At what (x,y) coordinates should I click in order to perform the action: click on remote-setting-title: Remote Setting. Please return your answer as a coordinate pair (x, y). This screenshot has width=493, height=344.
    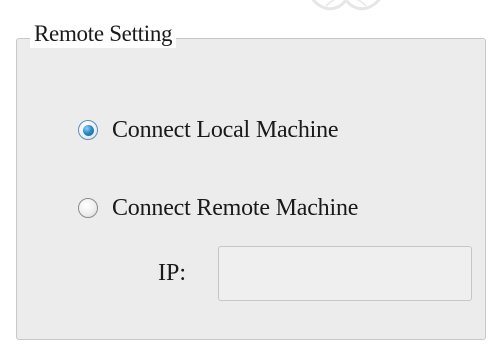
    Looking at the image, I should click on (103, 34).